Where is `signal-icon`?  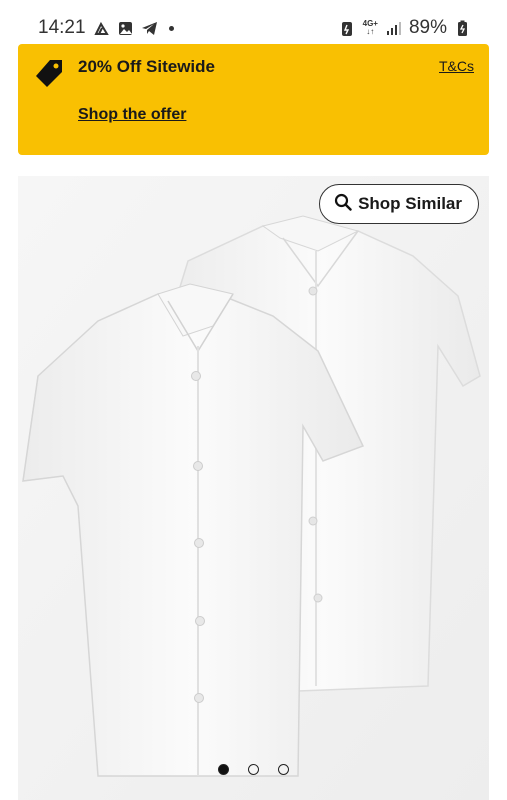
signal-icon is located at coordinates (393, 28).